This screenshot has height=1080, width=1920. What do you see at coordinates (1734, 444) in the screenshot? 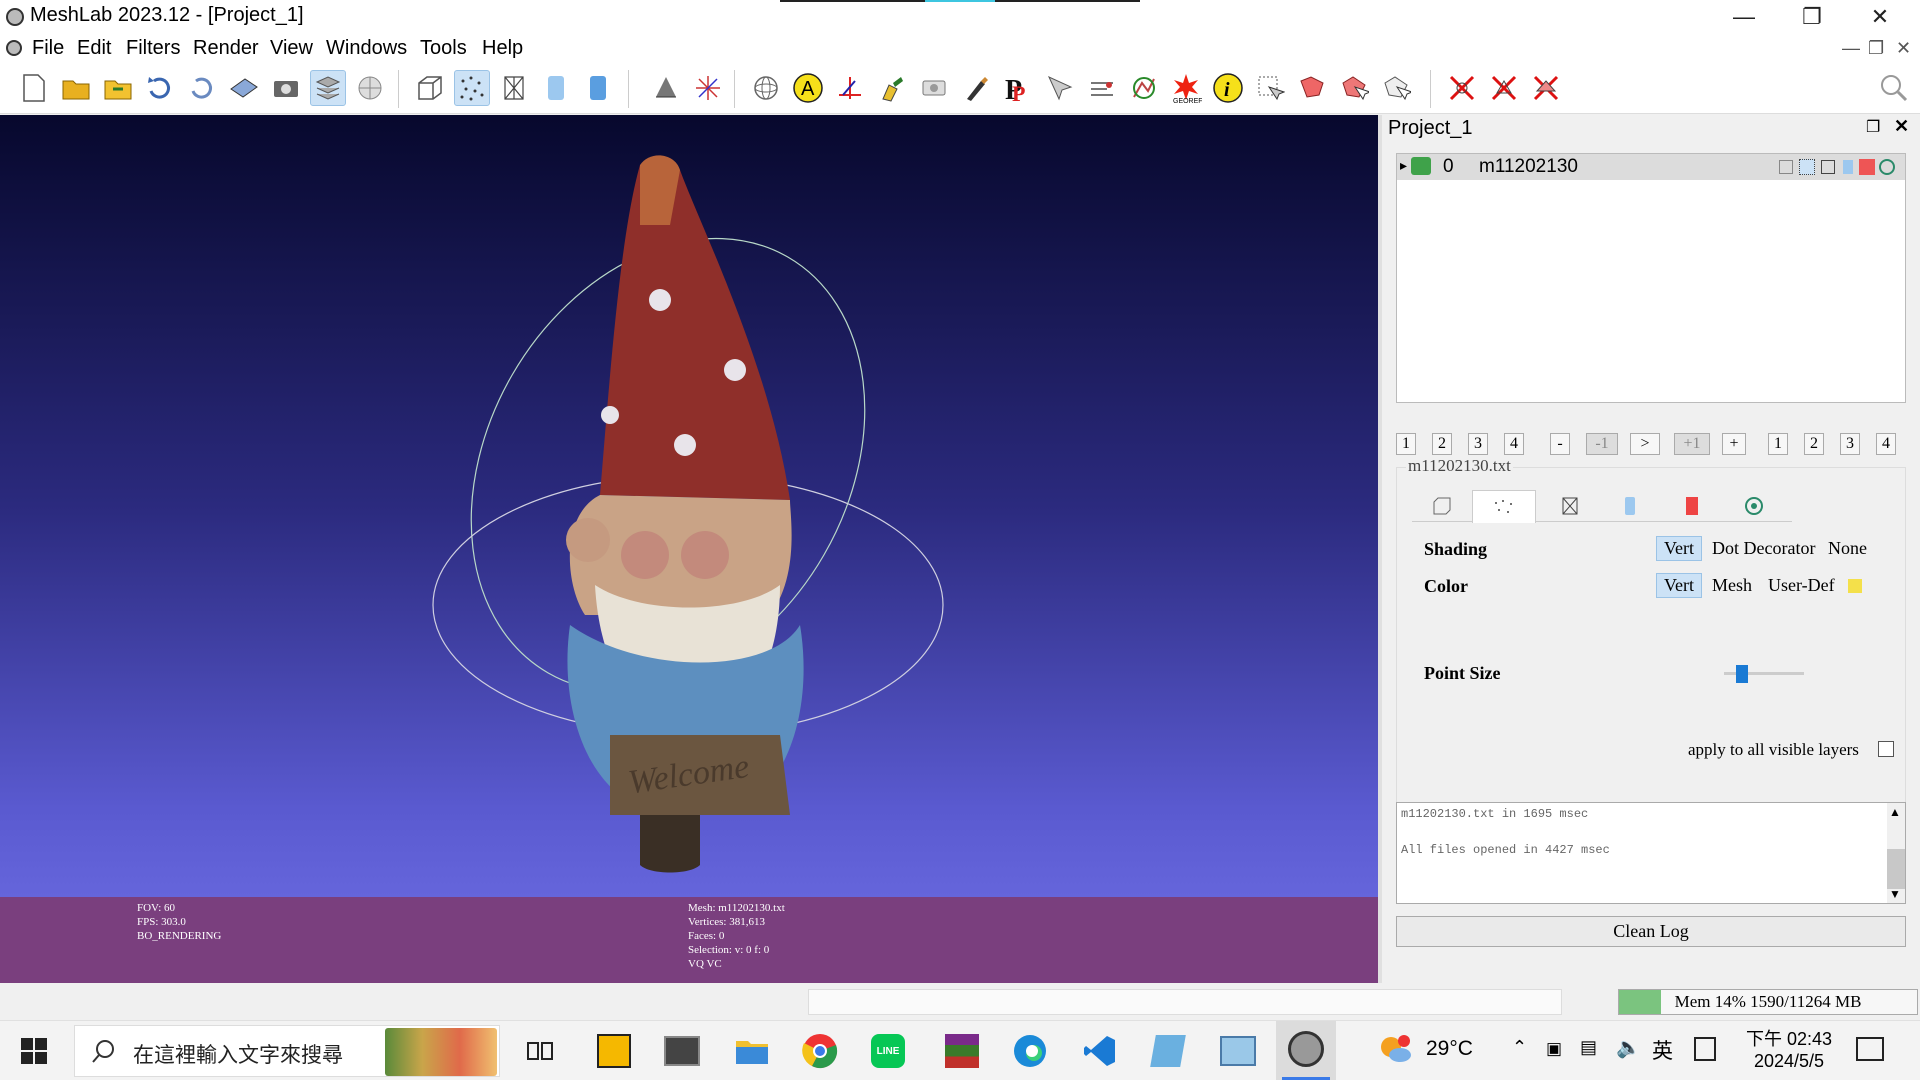
I see `plus-button: +` at bounding box center [1734, 444].